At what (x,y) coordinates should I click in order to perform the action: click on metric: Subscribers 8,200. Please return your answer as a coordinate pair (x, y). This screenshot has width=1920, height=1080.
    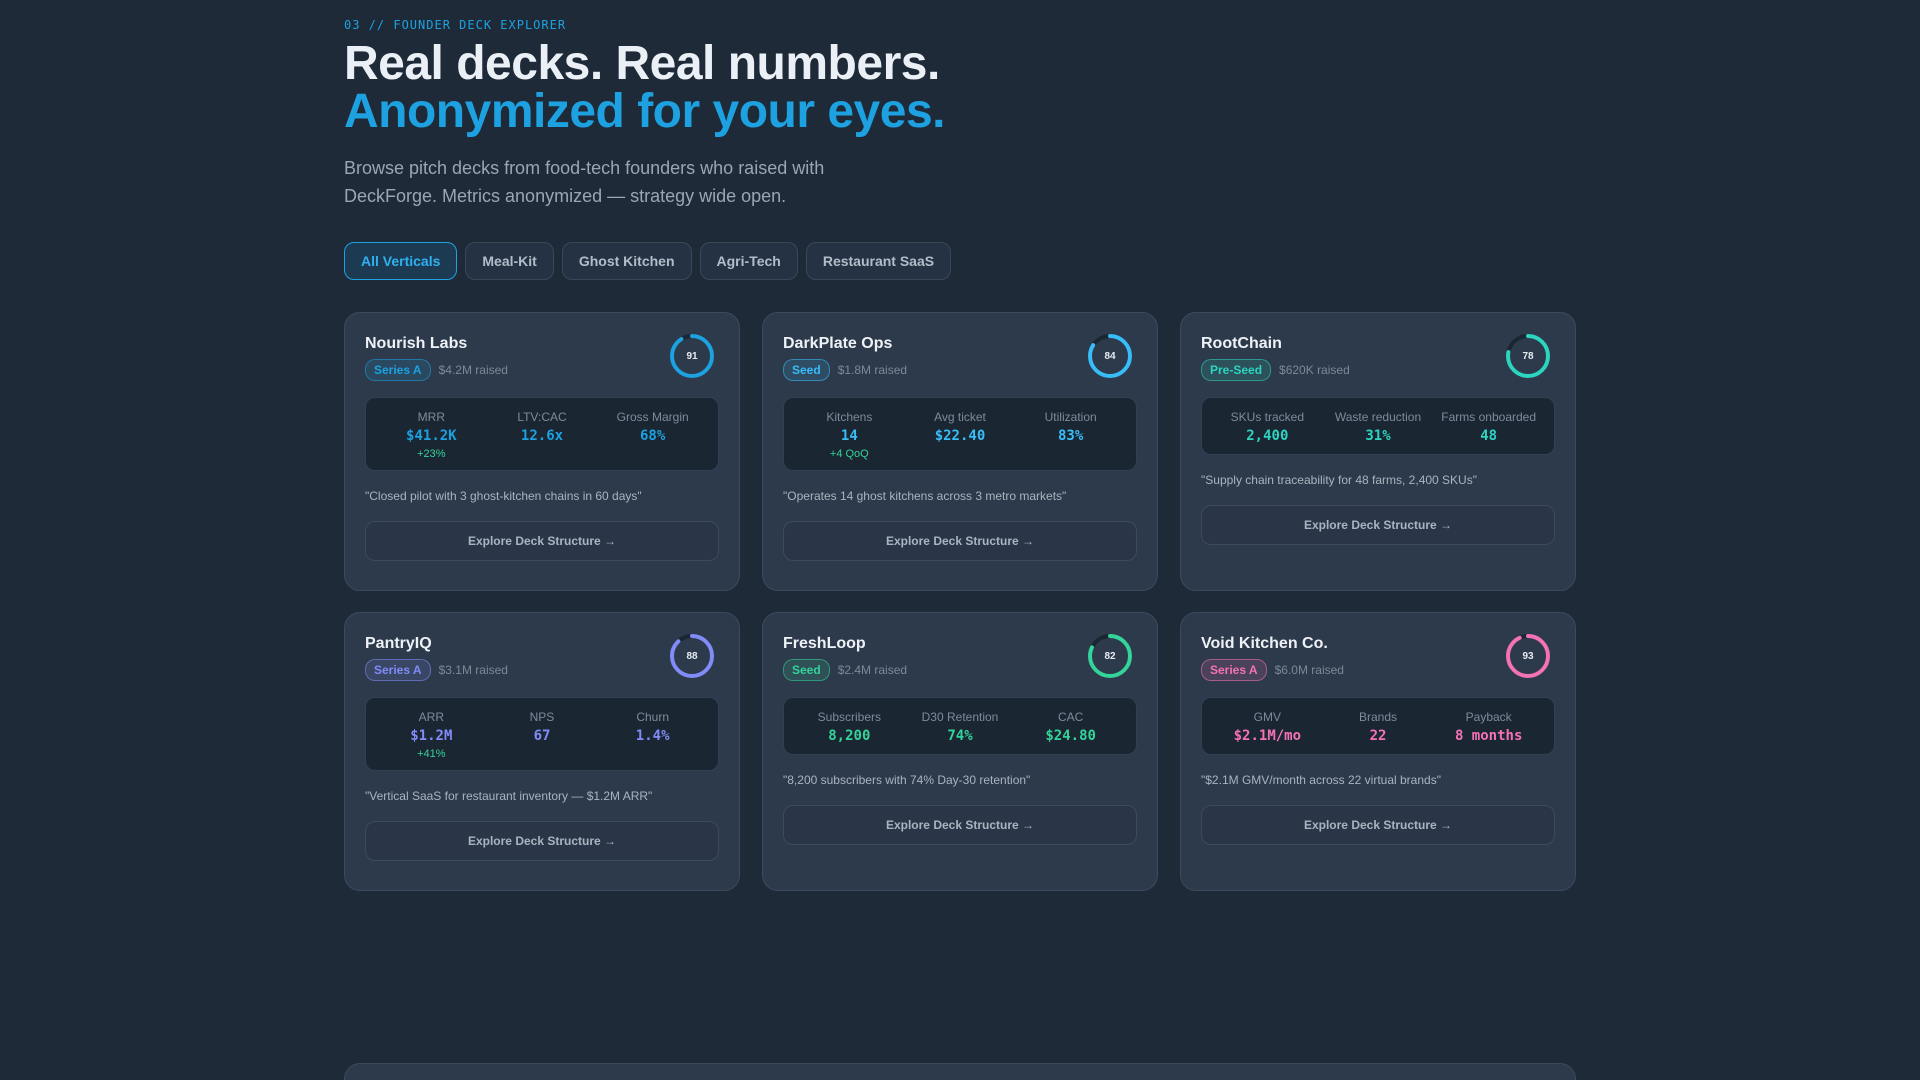
    Looking at the image, I should click on (849, 727).